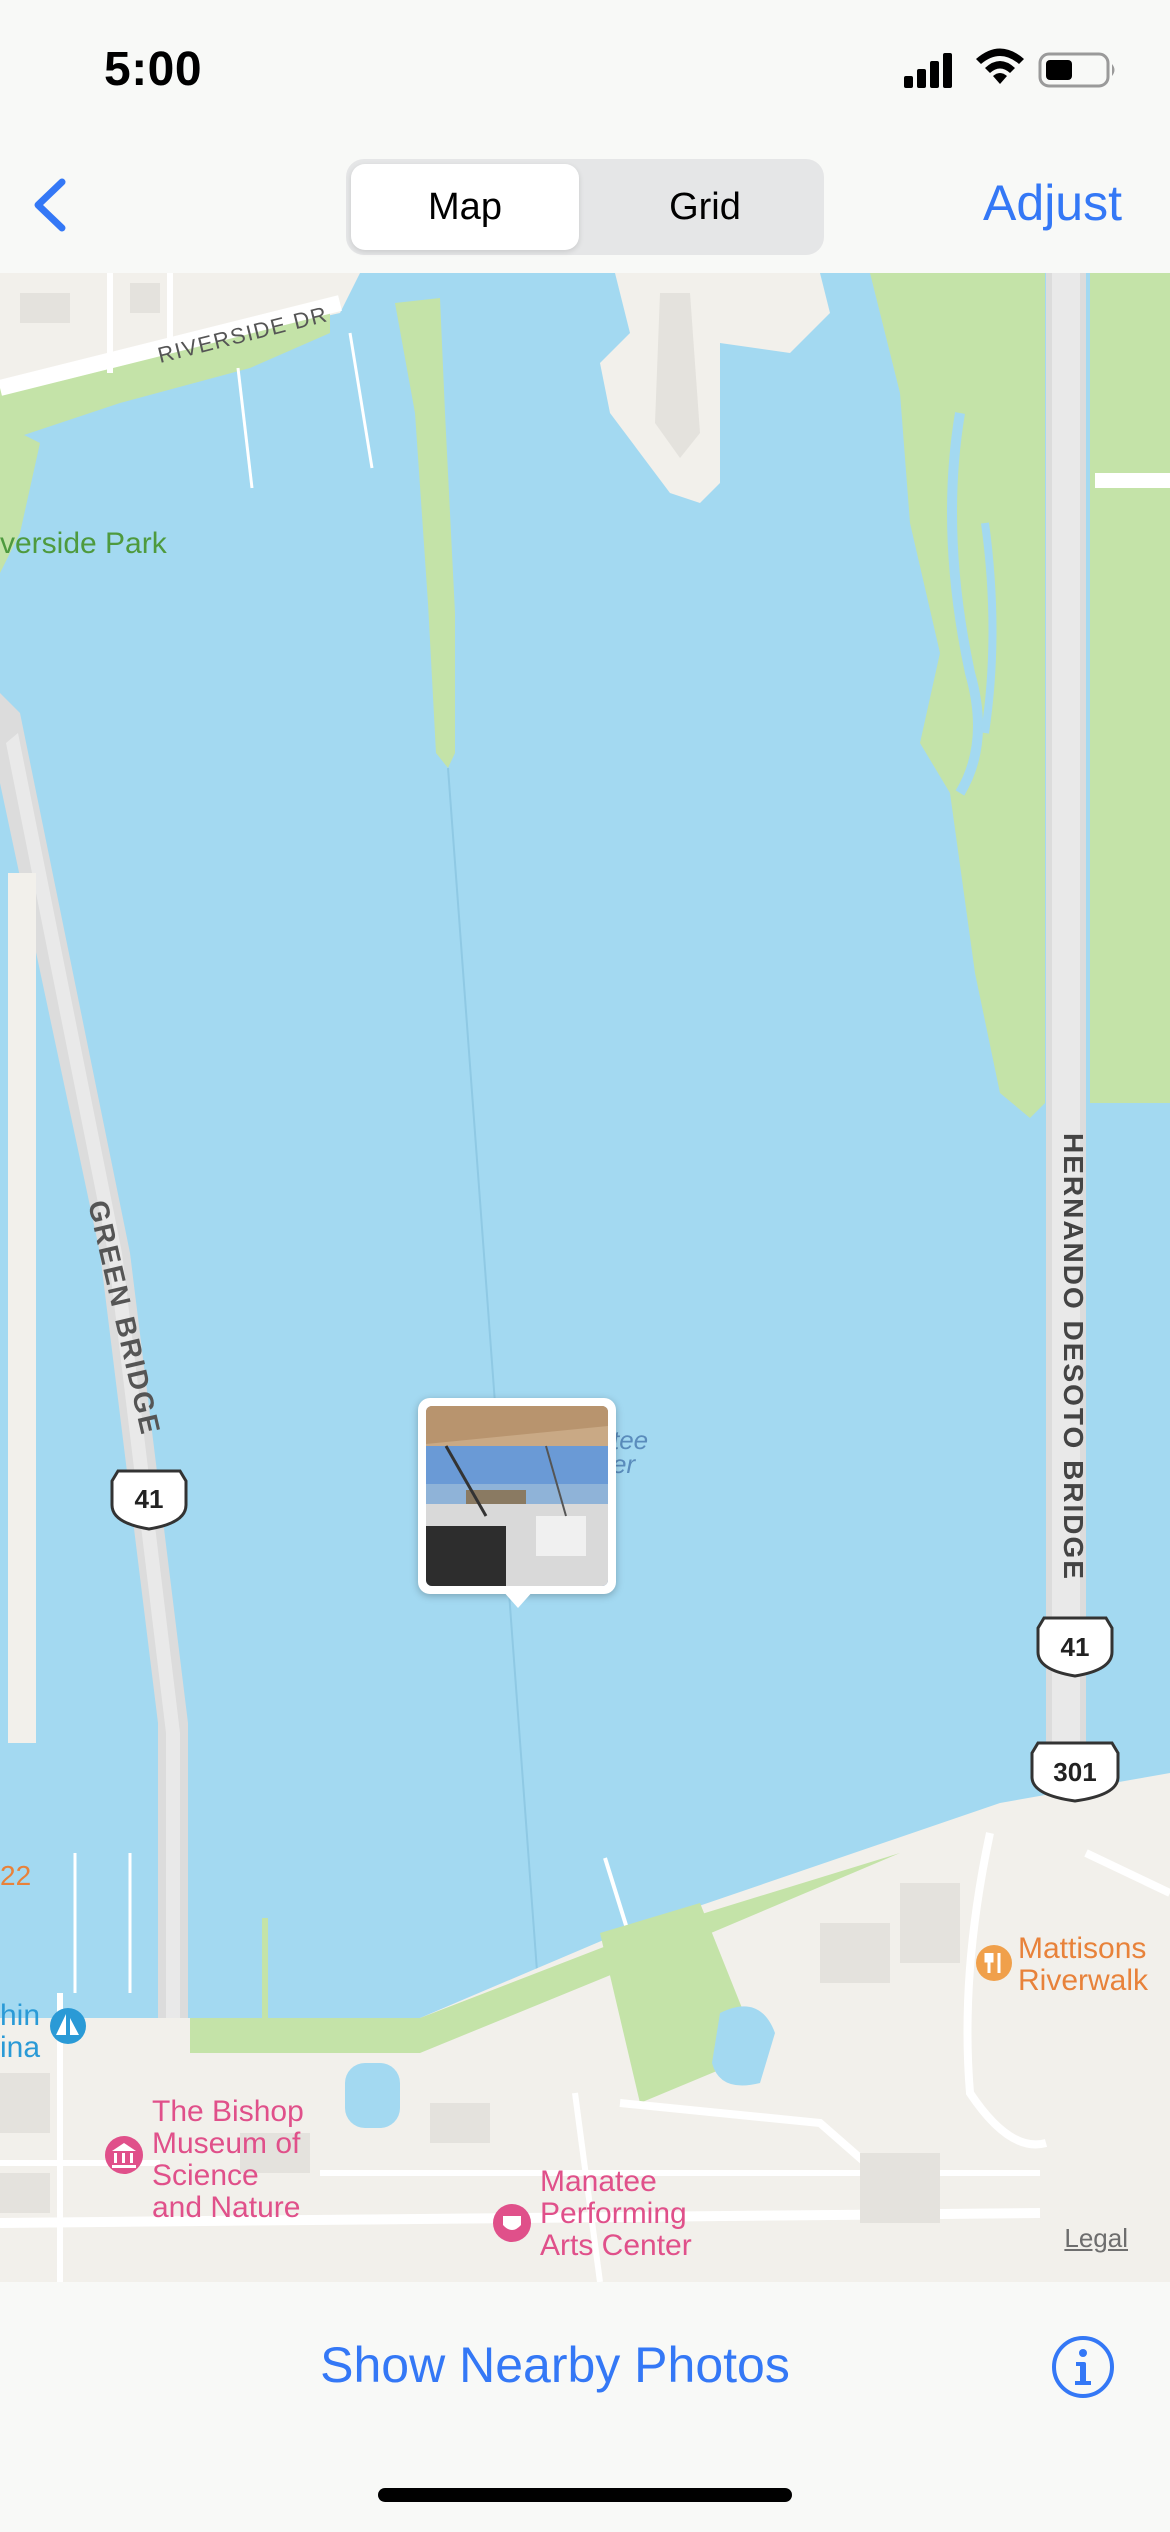 The height and width of the screenshot is (2532, 1170). Describe the element at coordinates (518, 1599) in the screenshot. I see `photo-pin-pointer` at that location.